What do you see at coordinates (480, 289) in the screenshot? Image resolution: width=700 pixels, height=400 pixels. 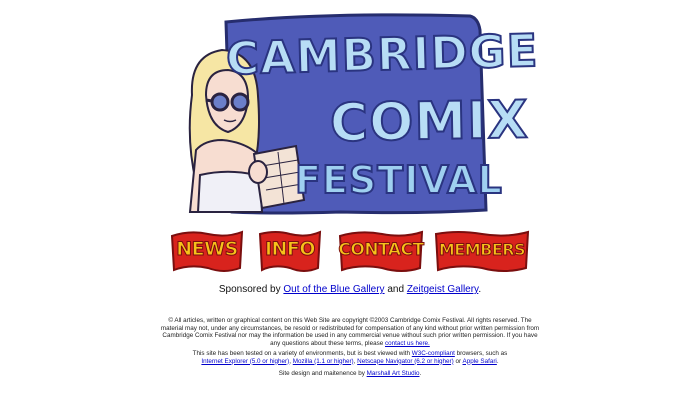 I see `sponsor-period: .` at bounding box center [480, 289].